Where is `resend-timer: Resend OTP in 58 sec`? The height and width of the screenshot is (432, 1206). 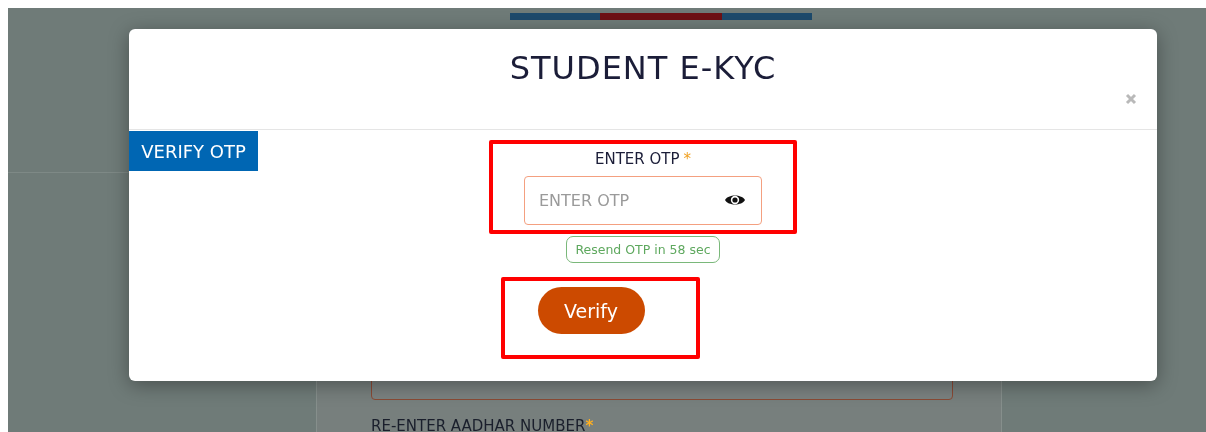 resend-timer: Resend OTP in 58 sec is located at coordinates (643, 249).